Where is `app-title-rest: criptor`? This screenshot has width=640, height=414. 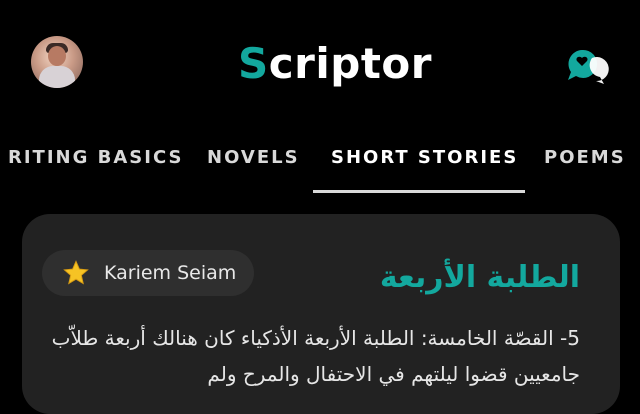 app-title-rest: criptor is located at coordinates (350, 63).